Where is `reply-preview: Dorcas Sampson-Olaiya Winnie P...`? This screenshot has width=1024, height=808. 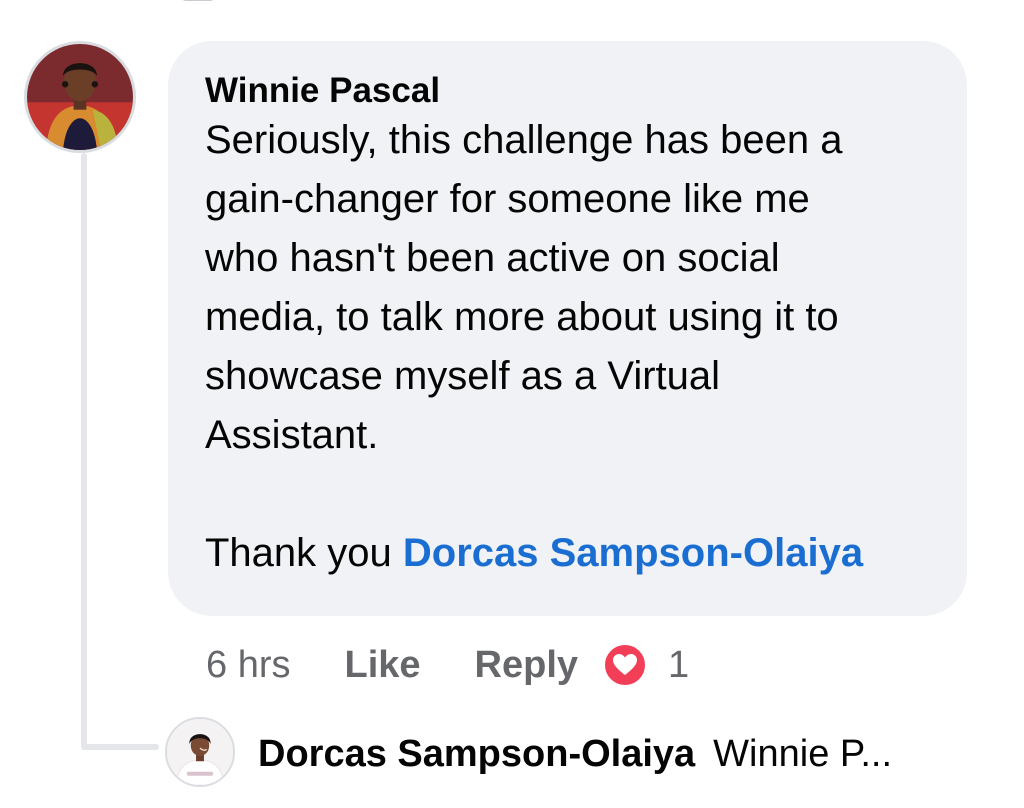
reply-preview: Dorcas Sampson-Olaiya Winnie P... is located at coordinates (575, 754).